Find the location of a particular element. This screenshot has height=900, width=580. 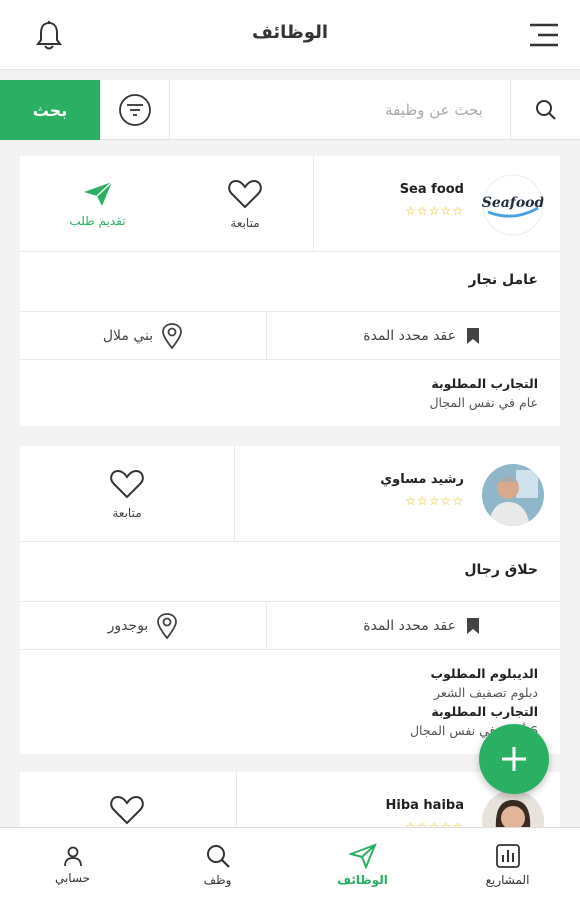

nav-item-hire: وظف is located at coordinates (217, 864).